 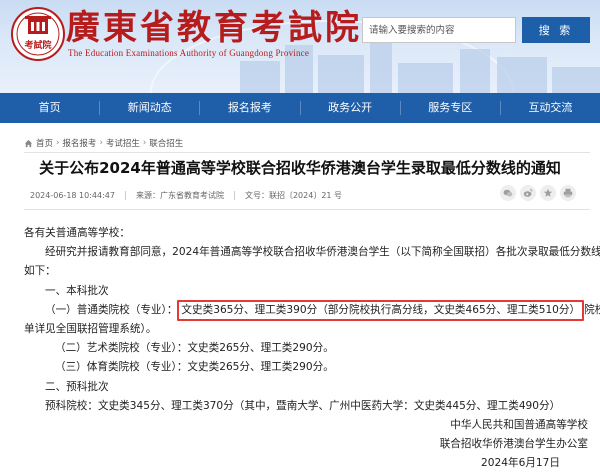 What do you see at coordinates (519, 425) in the screenshot?
I see `signature-org-1: 中华人民共和国普通高等学校` at bounding box center [519, 425].